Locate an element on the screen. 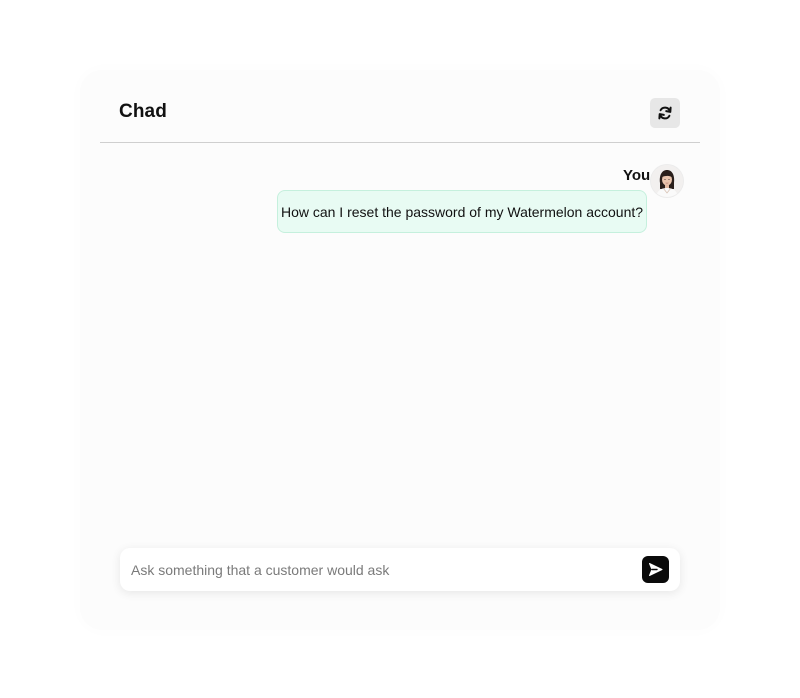  chat-title: Chad is located at coordinates (143, 111).